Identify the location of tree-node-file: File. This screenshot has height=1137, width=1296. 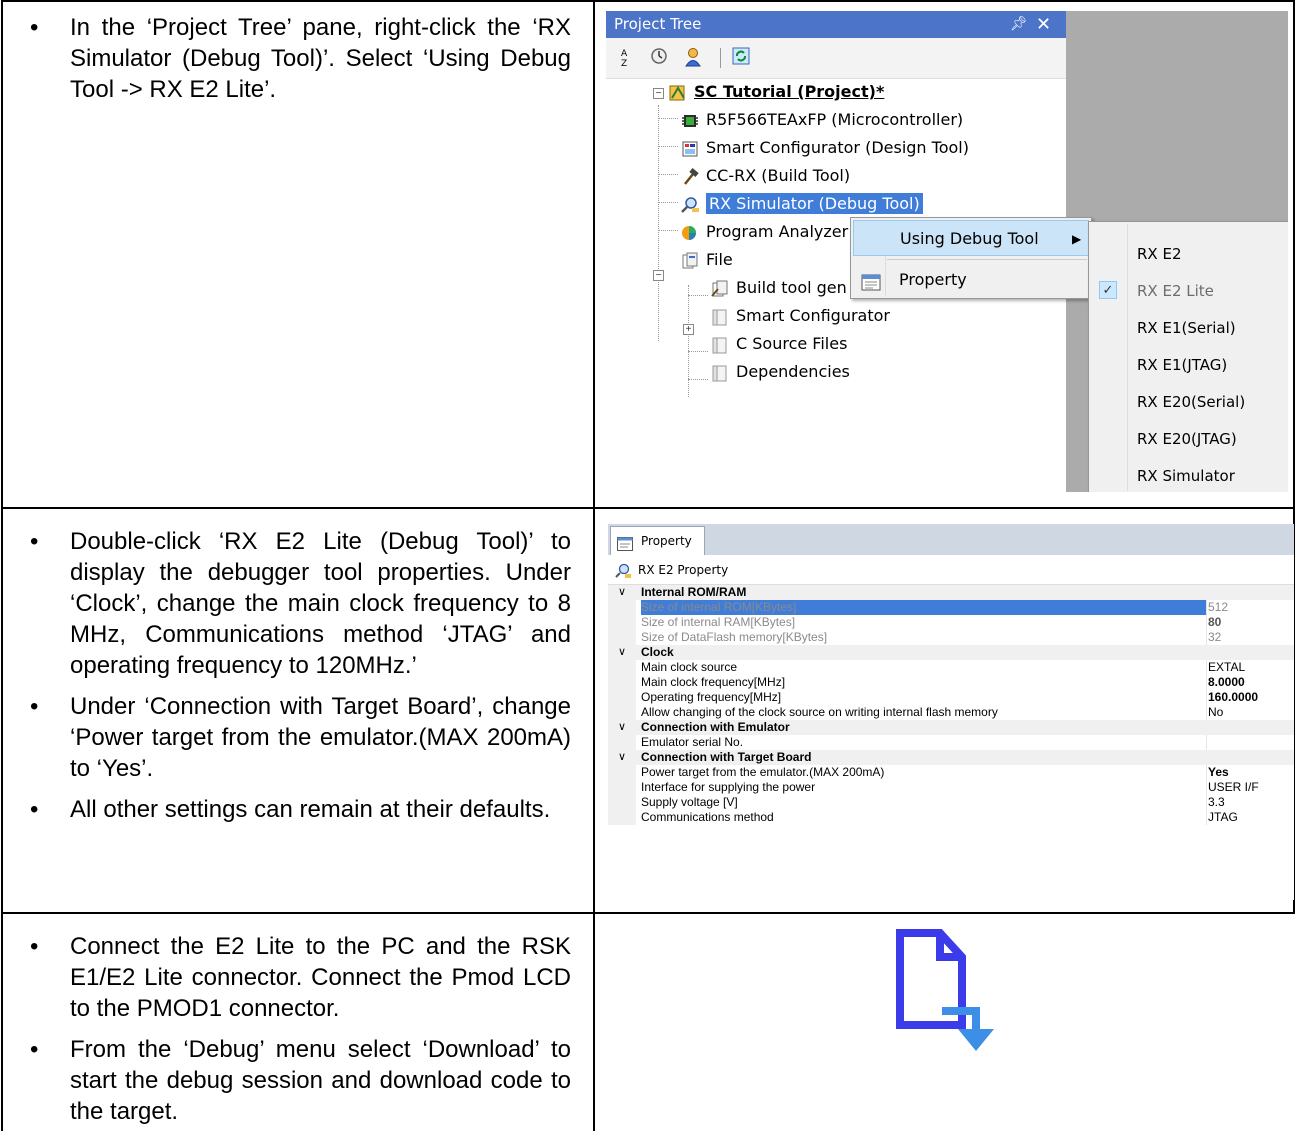
(706, 260).